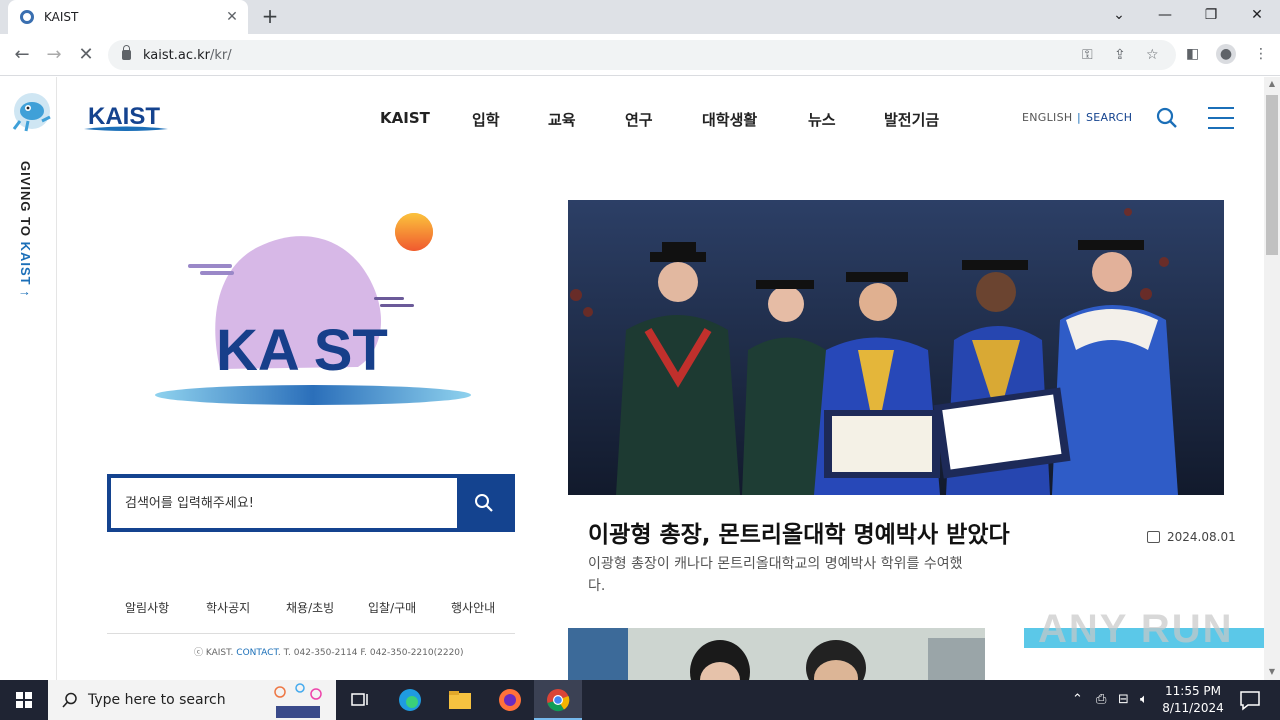 Image resolution: width=1280 pixels, height=720 pixels. I want to click on browser-toolbar: ← → ✕ kaist.ac.kr/kr/ ⚿ ⇪ ☆ ◧ ● ⋮, so click(640, 55).